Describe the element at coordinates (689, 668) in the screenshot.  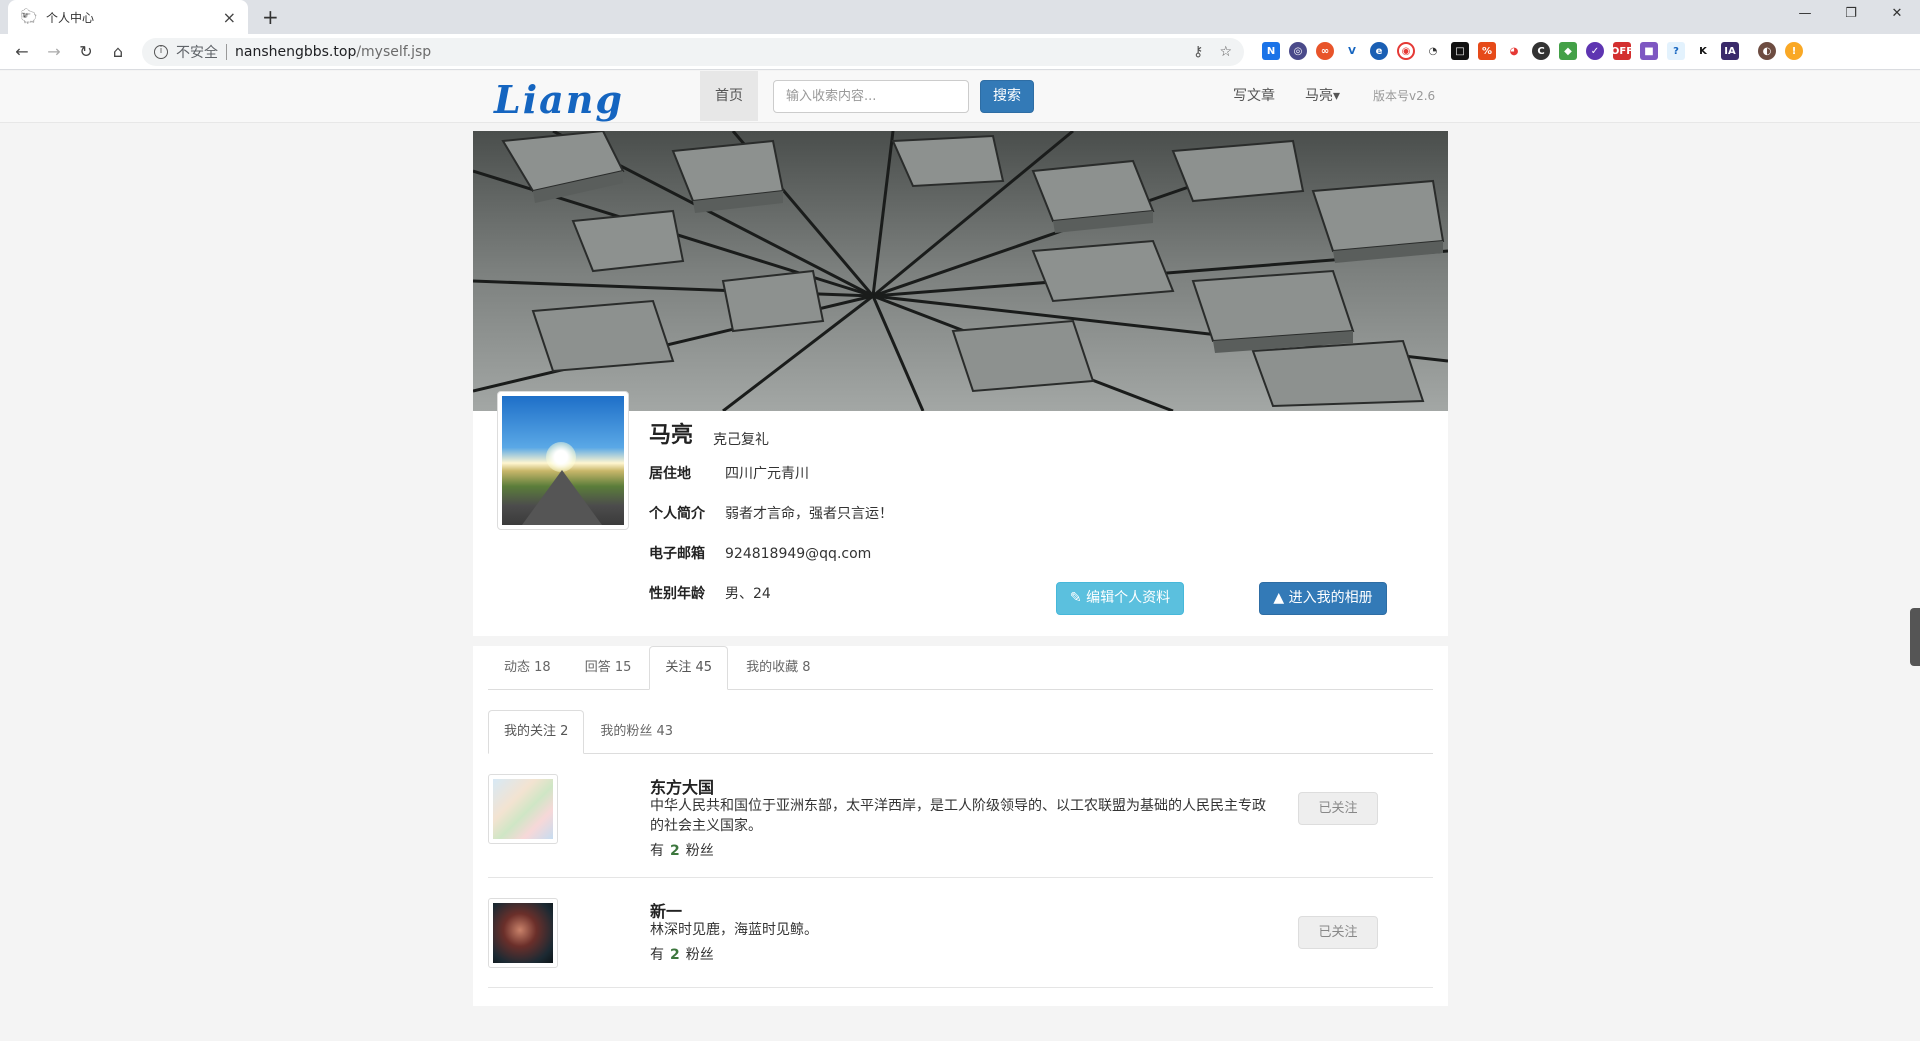
I see `tab-following: 关注 45` at that location.